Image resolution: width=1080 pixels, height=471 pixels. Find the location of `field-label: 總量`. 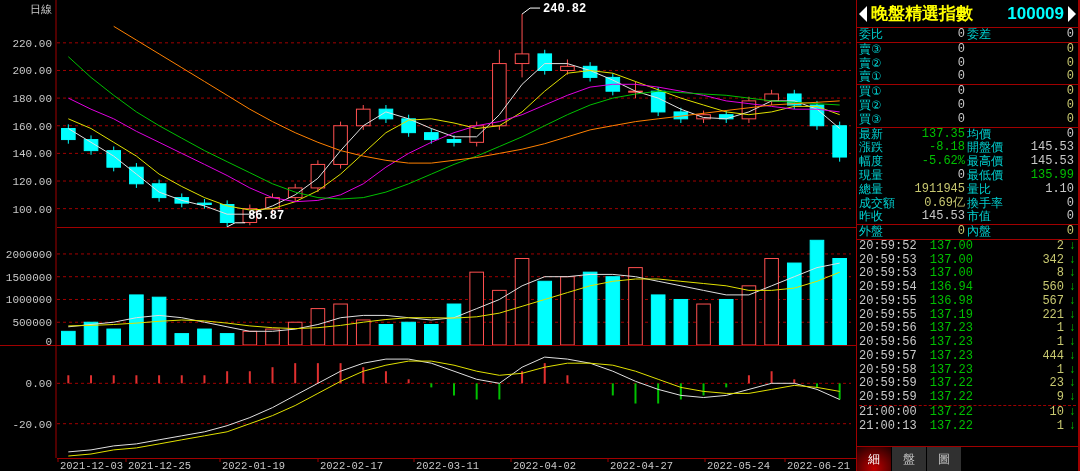

field-label: 總量 is located at coordinates (871, 189).